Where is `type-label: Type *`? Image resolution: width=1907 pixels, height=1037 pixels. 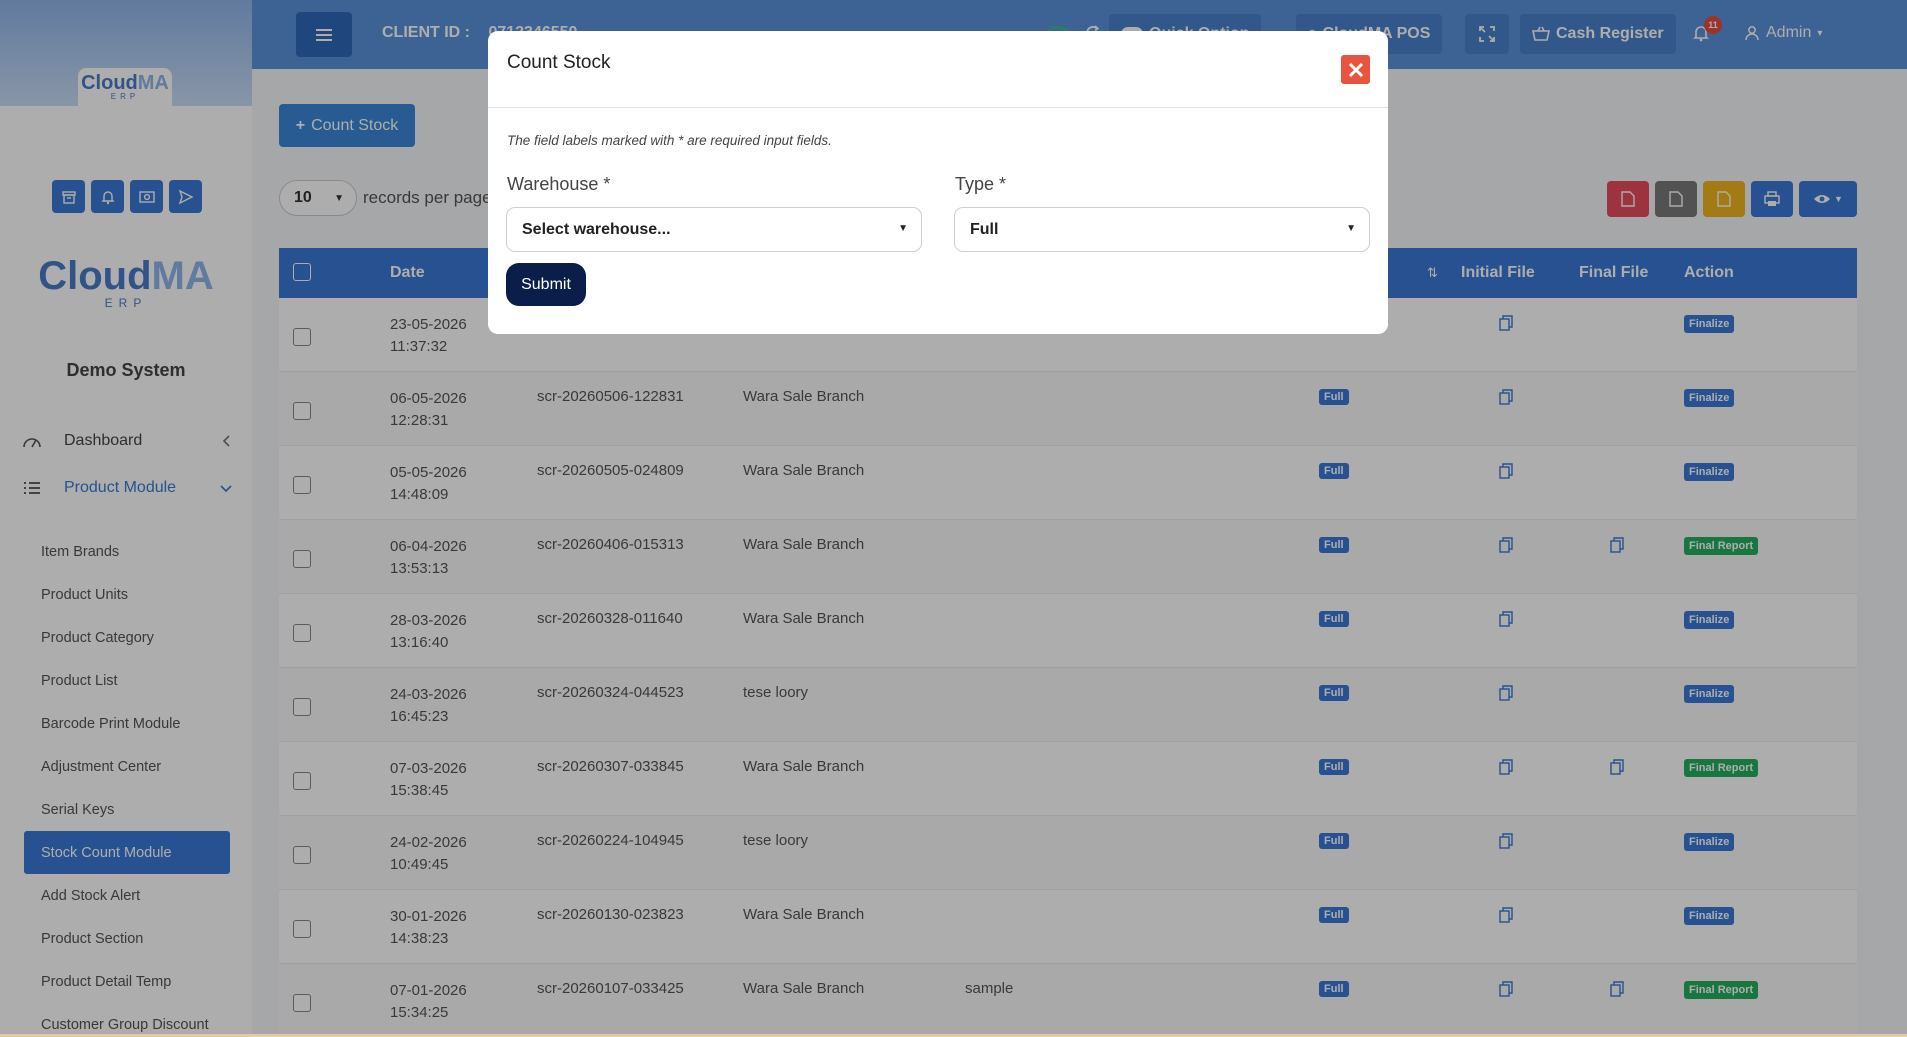
type-label: Type * is located at coordinates (981, 184).